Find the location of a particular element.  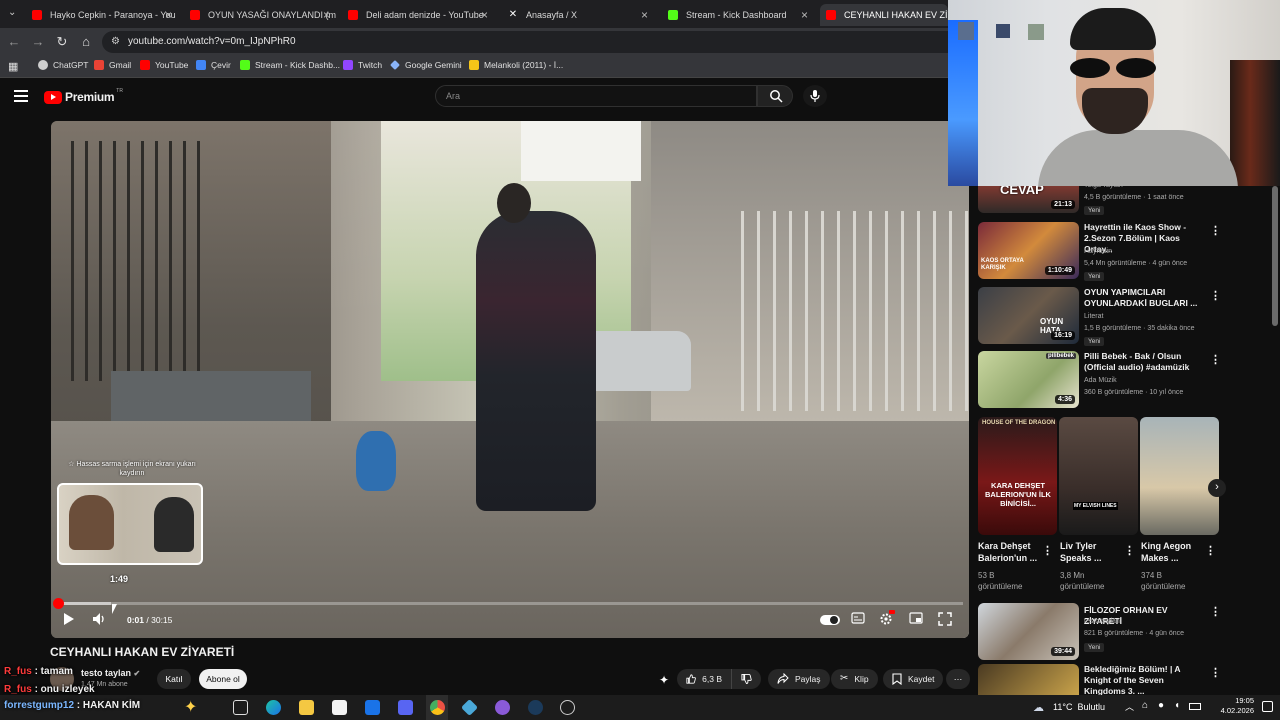

clock-time: 19:05 is located at coordinates (1244, 700).